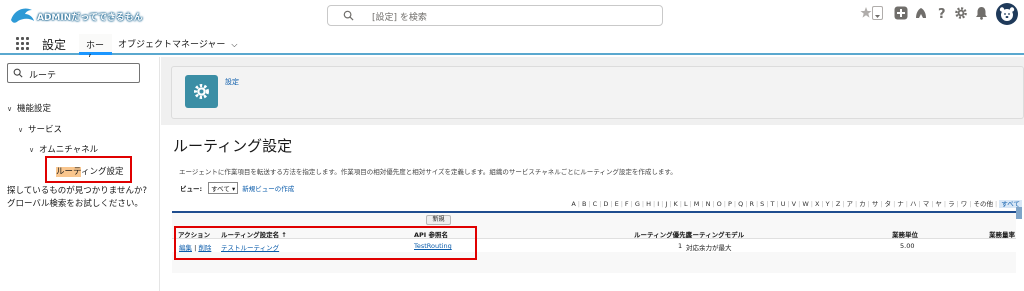 This screenshot has width=1024, height=291. I want to click on app-name: 設定, so click(54, 45).